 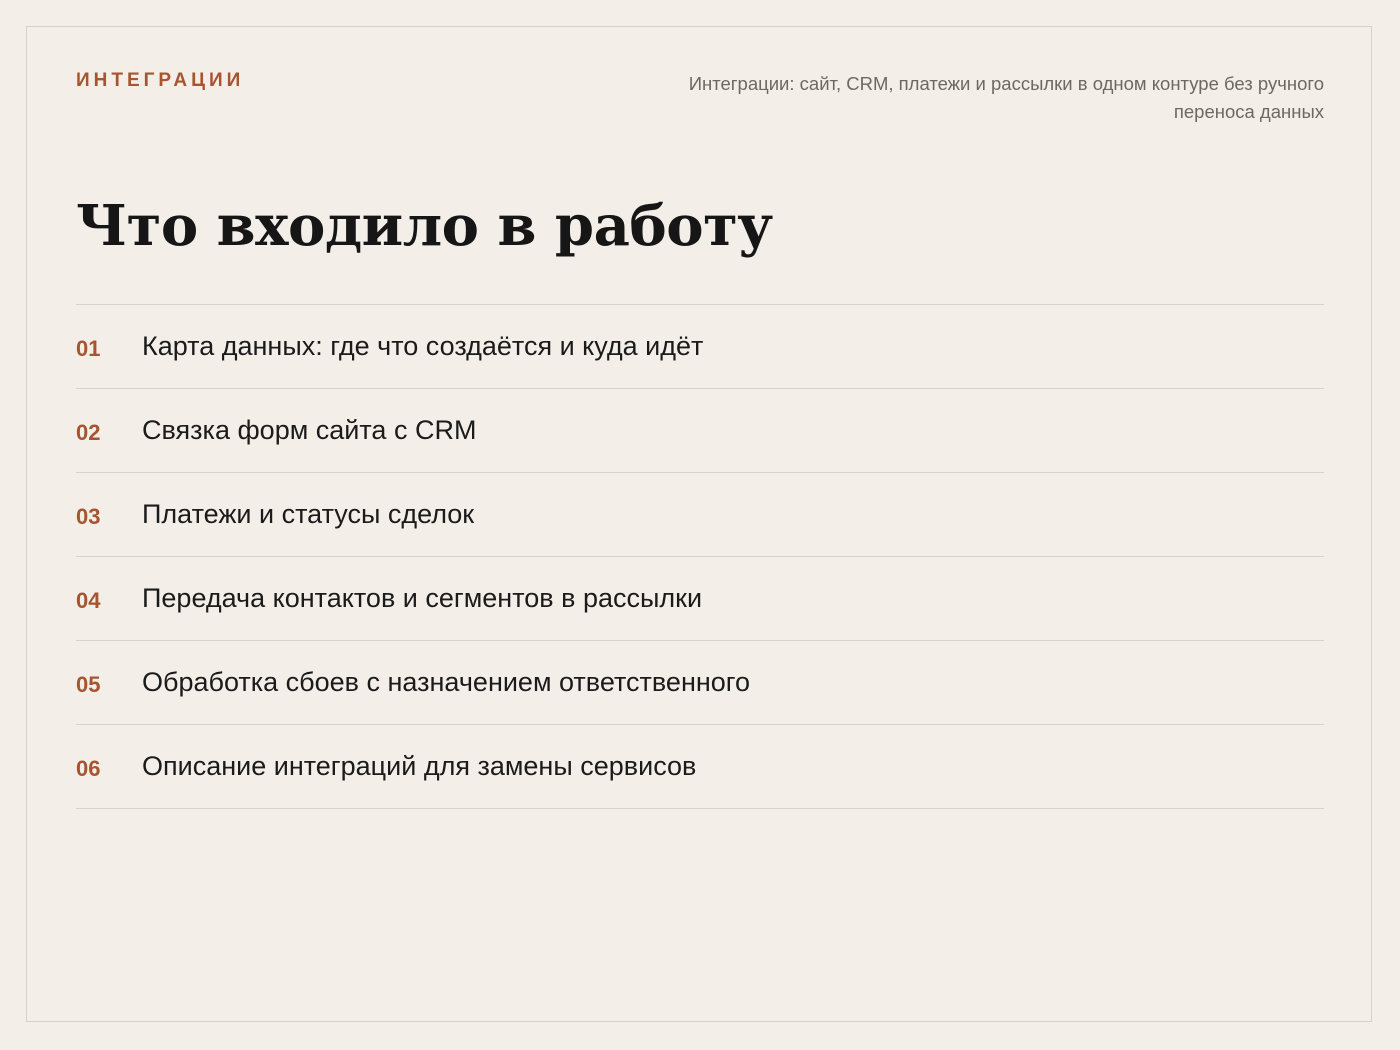 What do you see at coordinates (309, 430) in the screenshot?
I see `item-text: Связка форм сайта с CRM` at bounding box center [309, 430].